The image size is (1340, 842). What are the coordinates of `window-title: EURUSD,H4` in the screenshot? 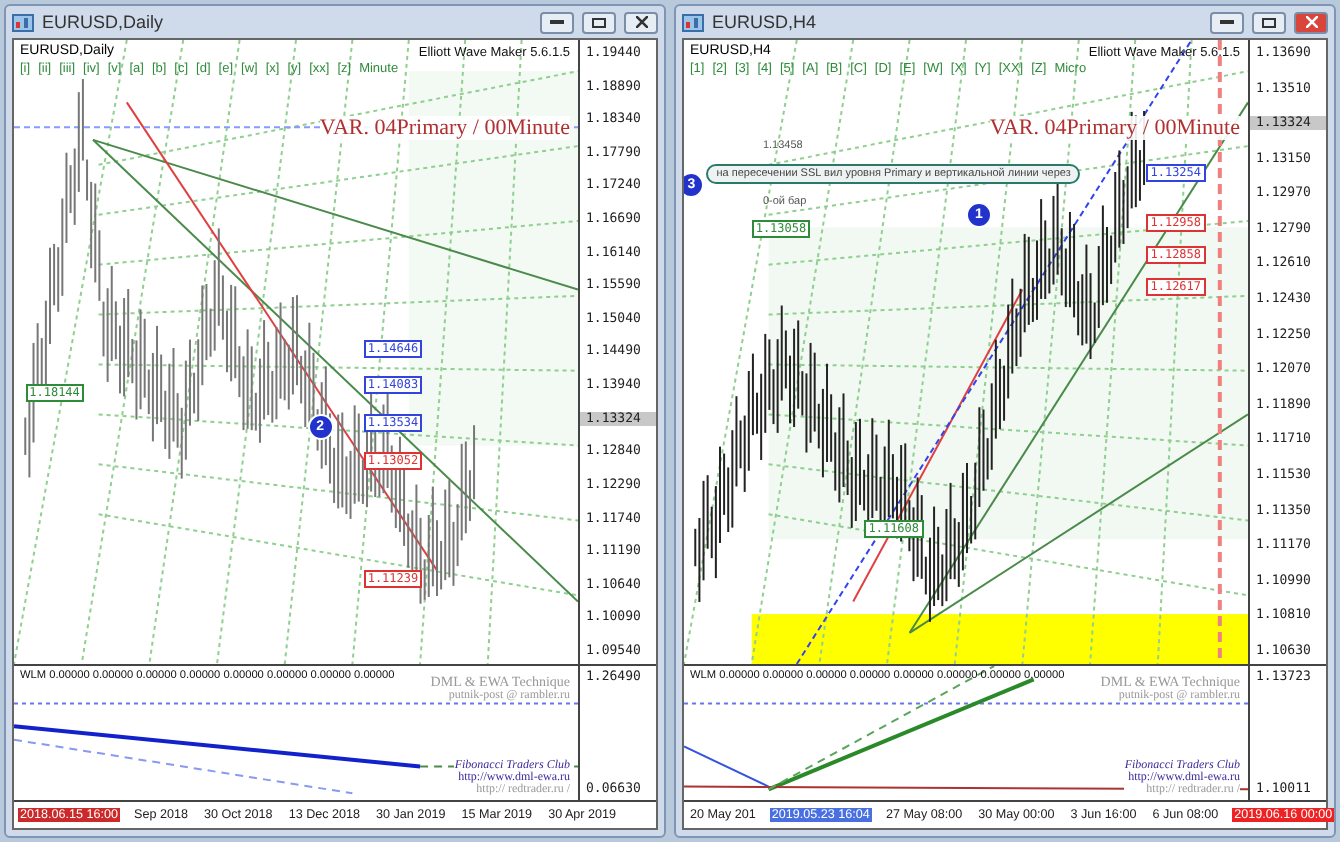 It's located at (765, 22).